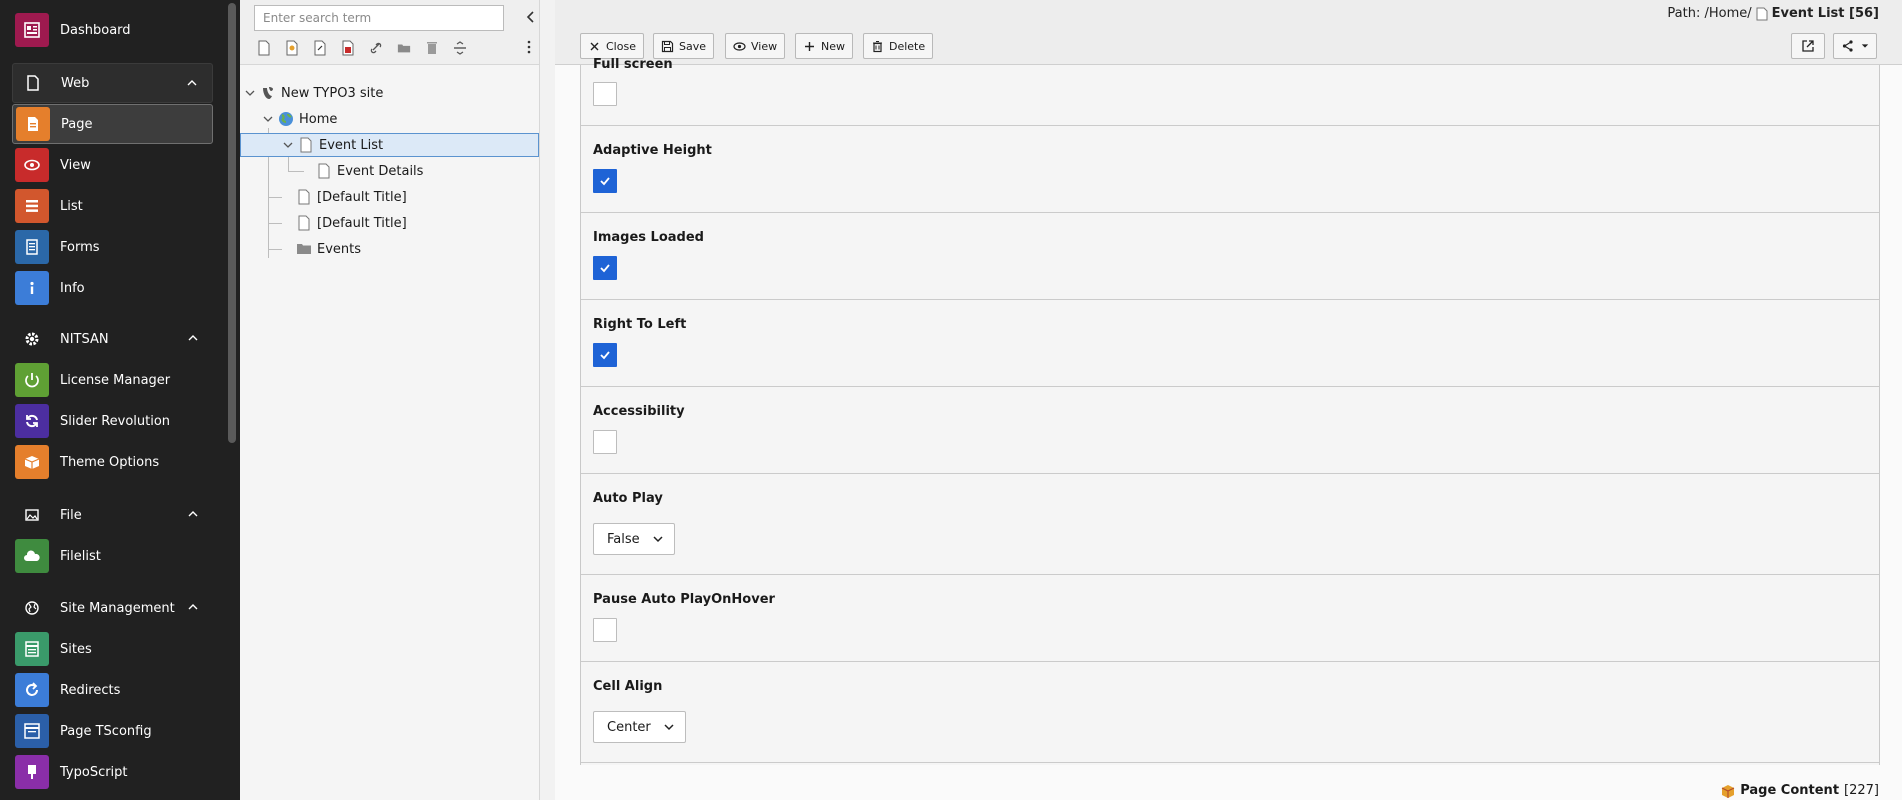 The width and height of the screenshot is (1902, 800). I want to click on module-filelist: Filelist, so click(112, 556).